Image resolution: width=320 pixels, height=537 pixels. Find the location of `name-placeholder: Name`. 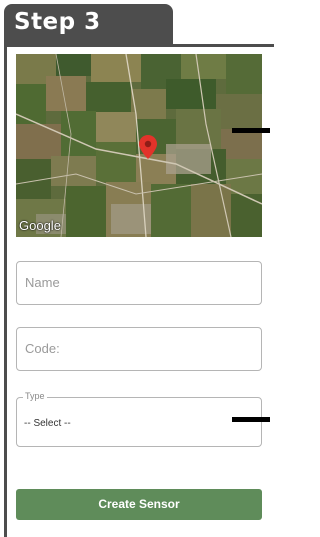

name-placeholder: Name is located at coordinates (42, 282).